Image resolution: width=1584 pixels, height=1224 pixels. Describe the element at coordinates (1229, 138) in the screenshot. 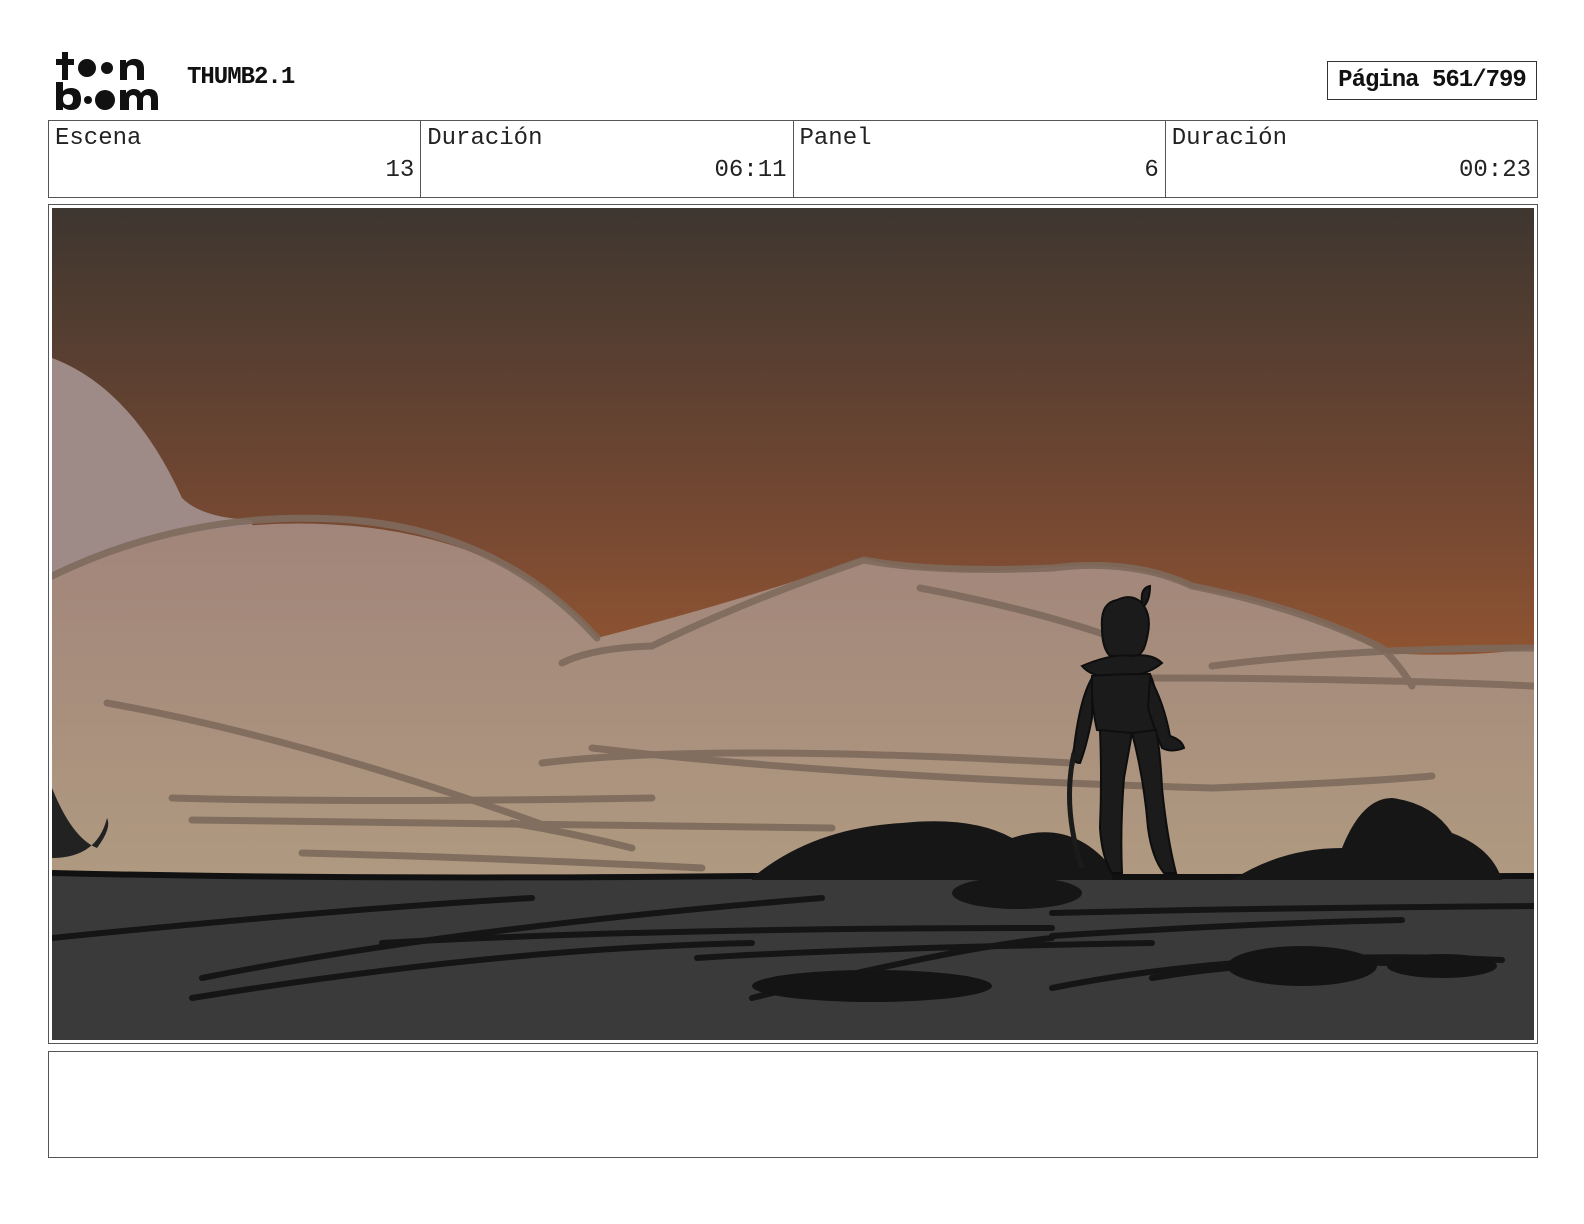

I see `panel-duration-label: Duración` at that location.